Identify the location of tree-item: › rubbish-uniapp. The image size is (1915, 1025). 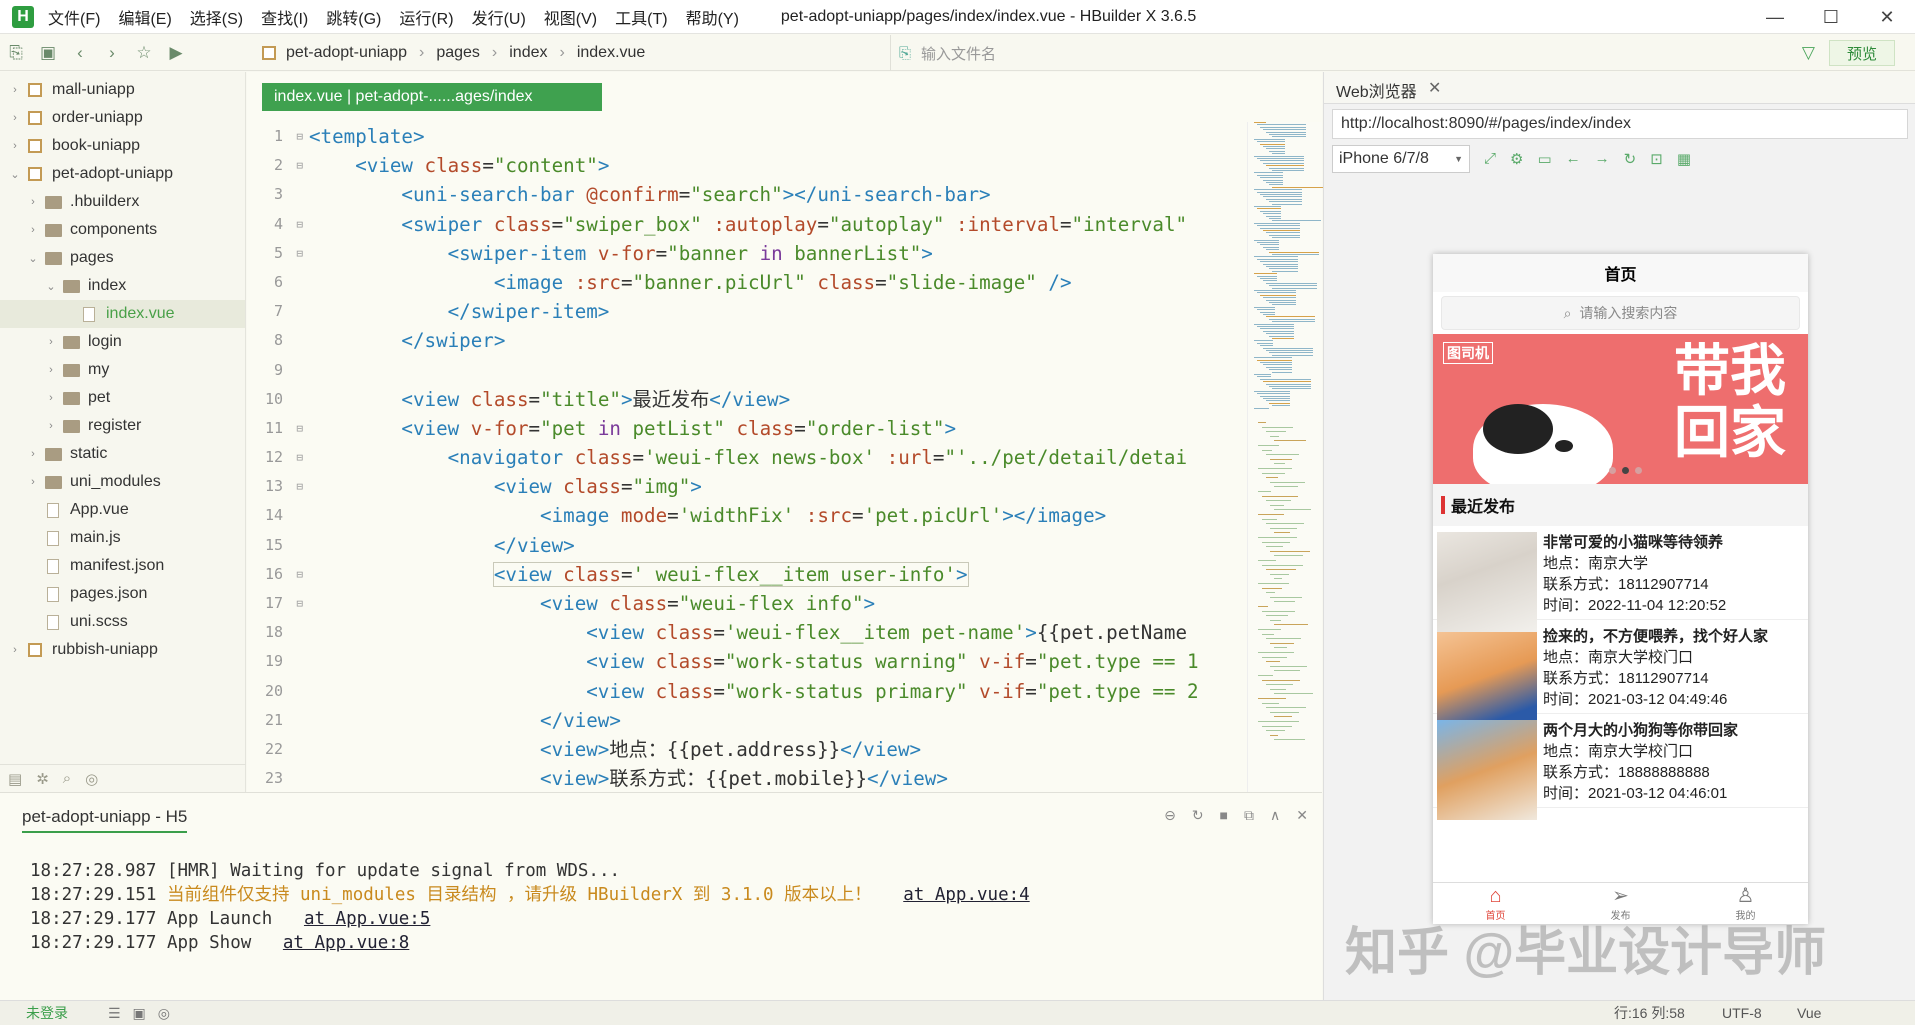
(122, 650).